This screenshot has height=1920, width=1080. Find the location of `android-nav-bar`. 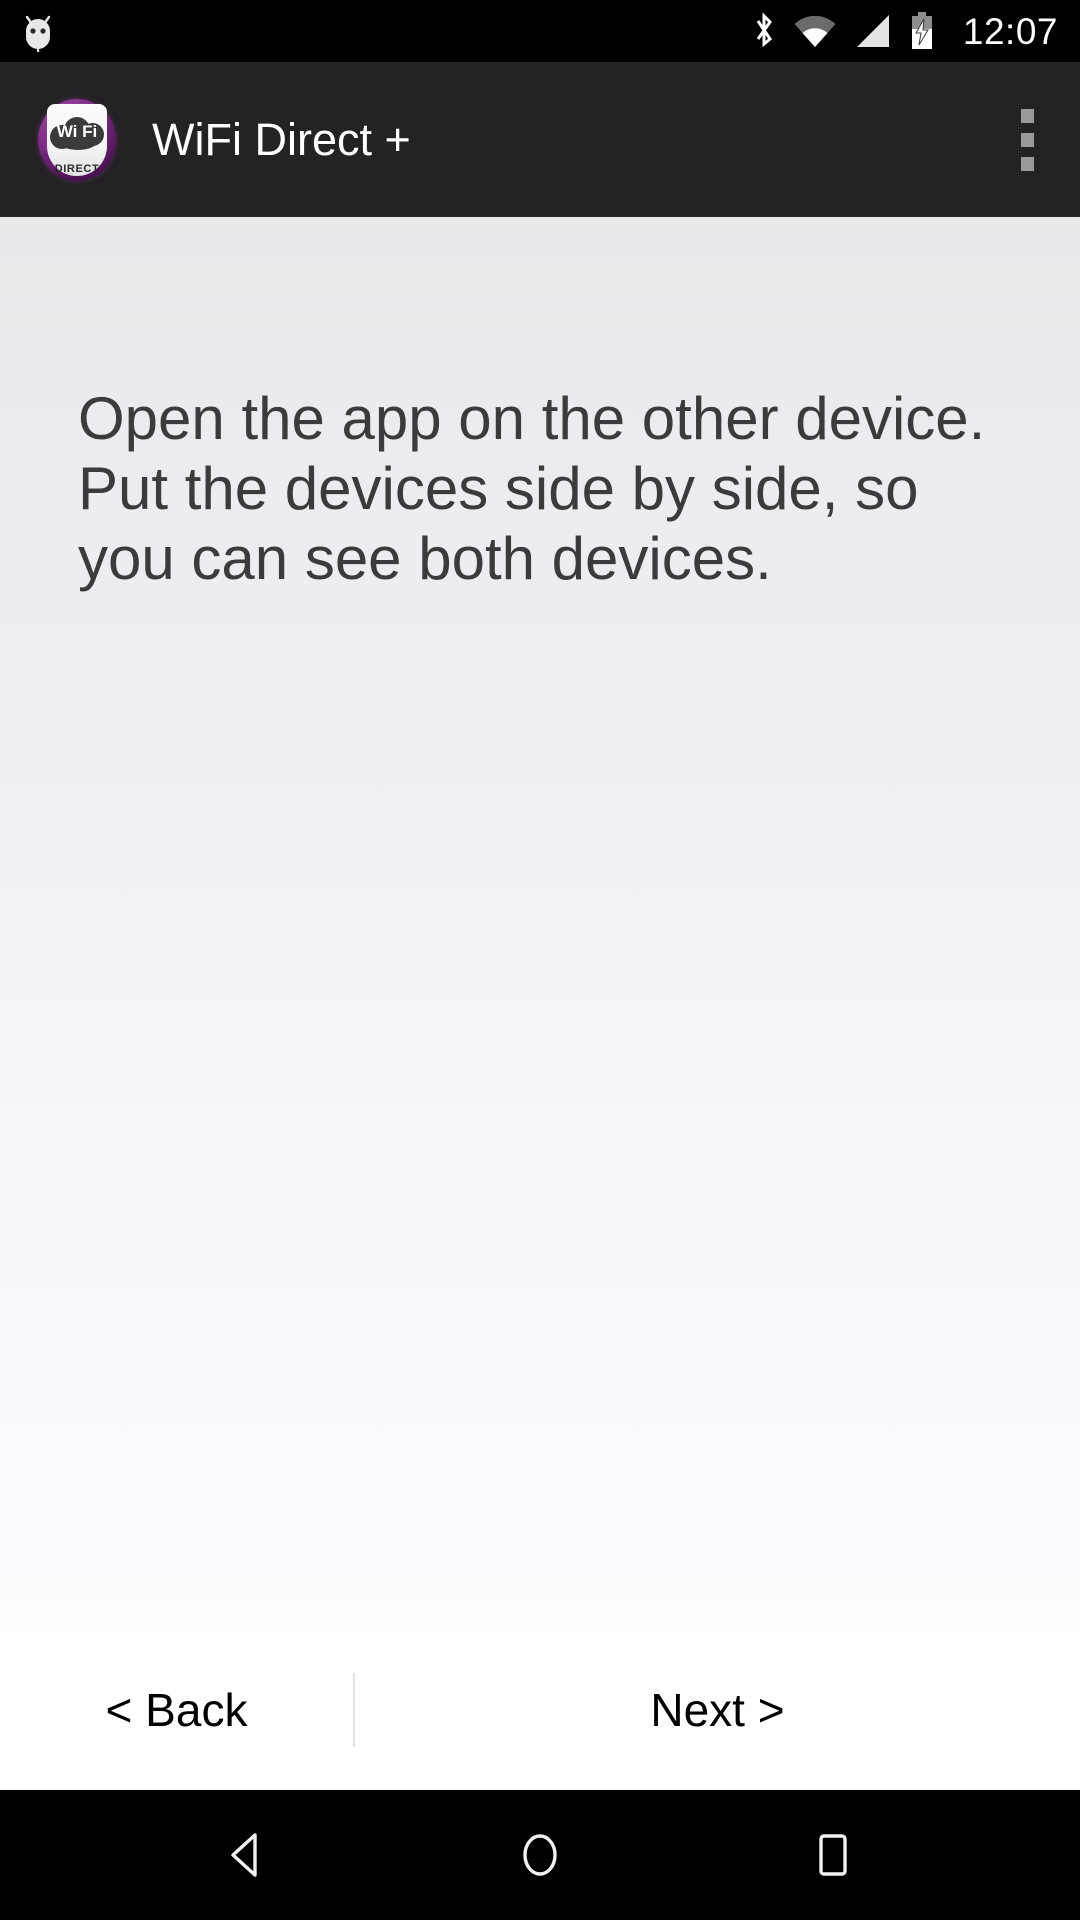

android-nav-bar is located at coordinates (540, 1855).